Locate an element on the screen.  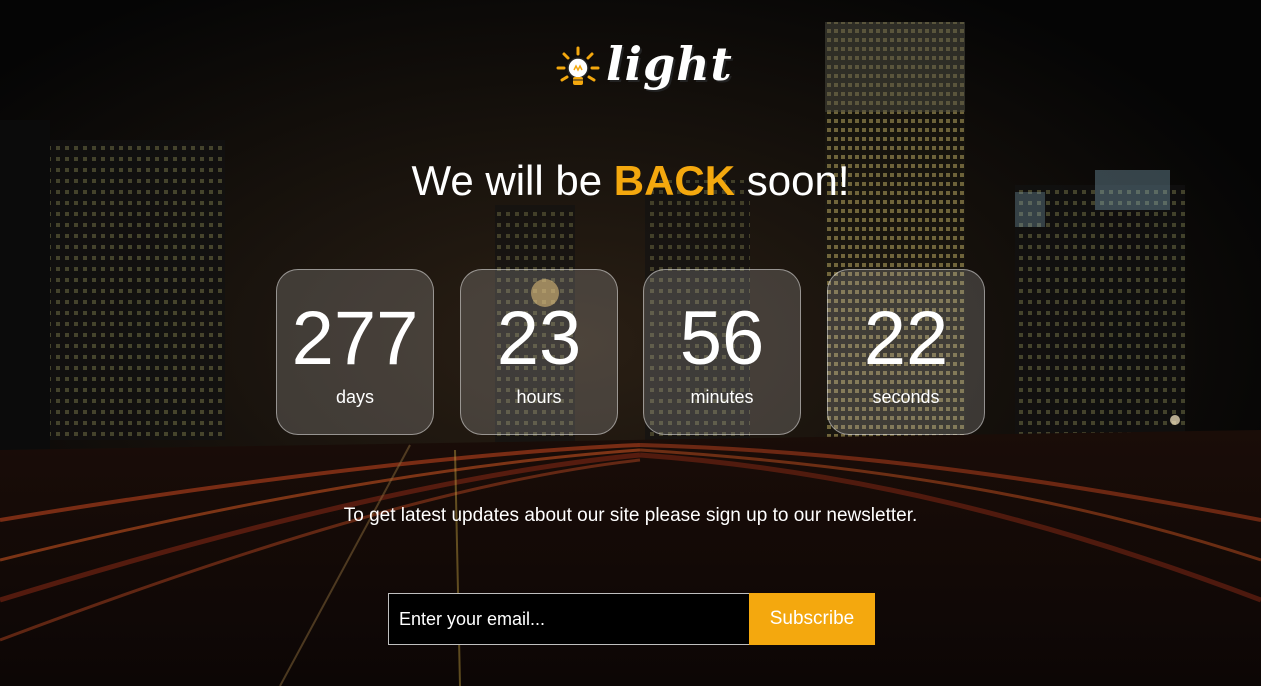
headline-before: We will be is located at coordinates (512, 180).